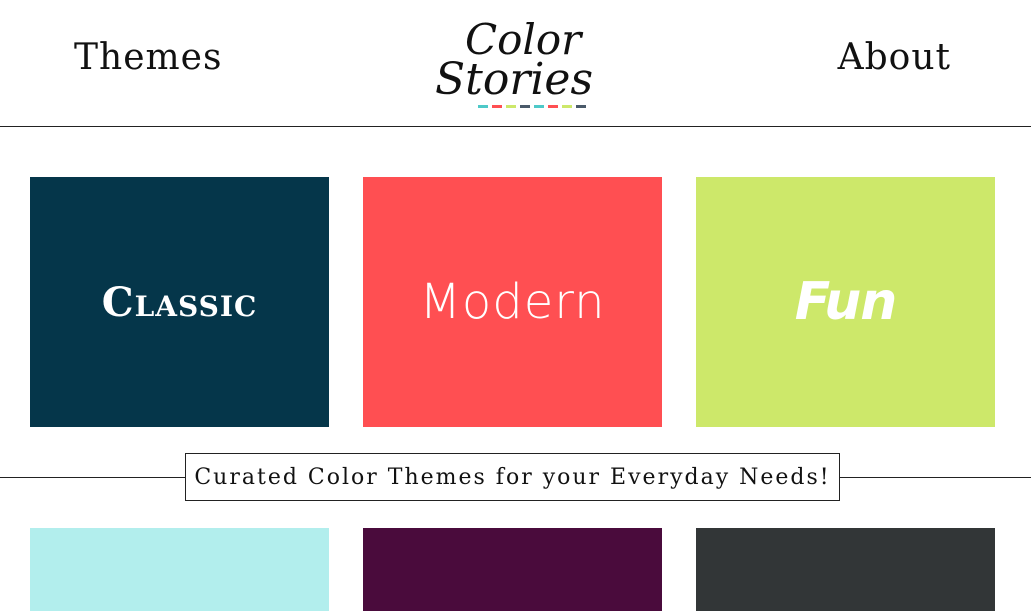 The width and height of the screenshot is (1031, 611). What do you see at coordinates (532, 106) in the screenshot?
I see `logo-color-dashes` at bounding box center [532, 106].